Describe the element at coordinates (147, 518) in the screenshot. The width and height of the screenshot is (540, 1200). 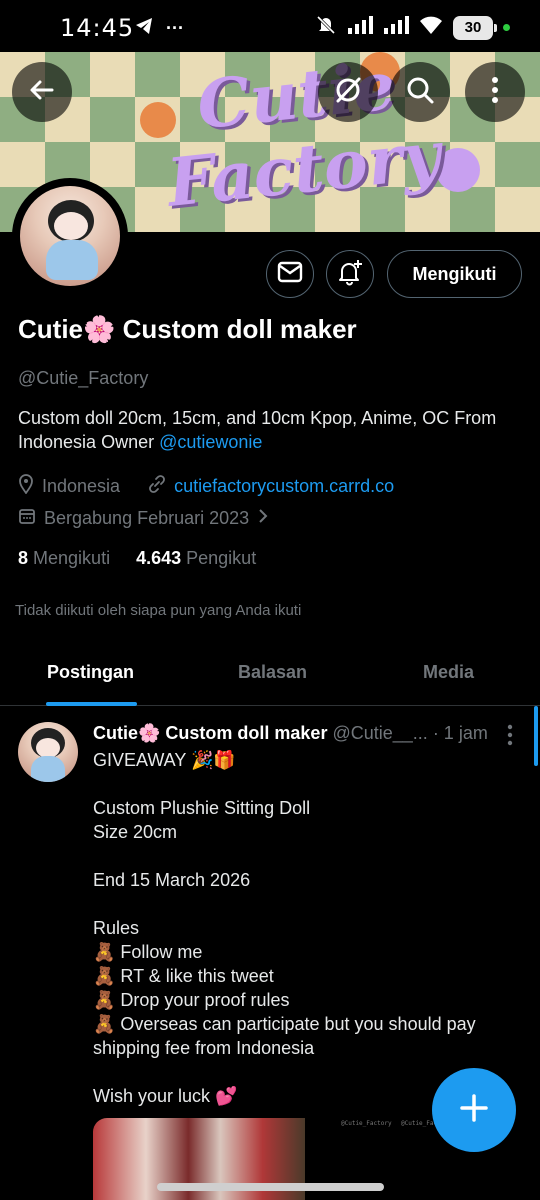
I see `joined-date: Bergabung Februari 2023` at that location.